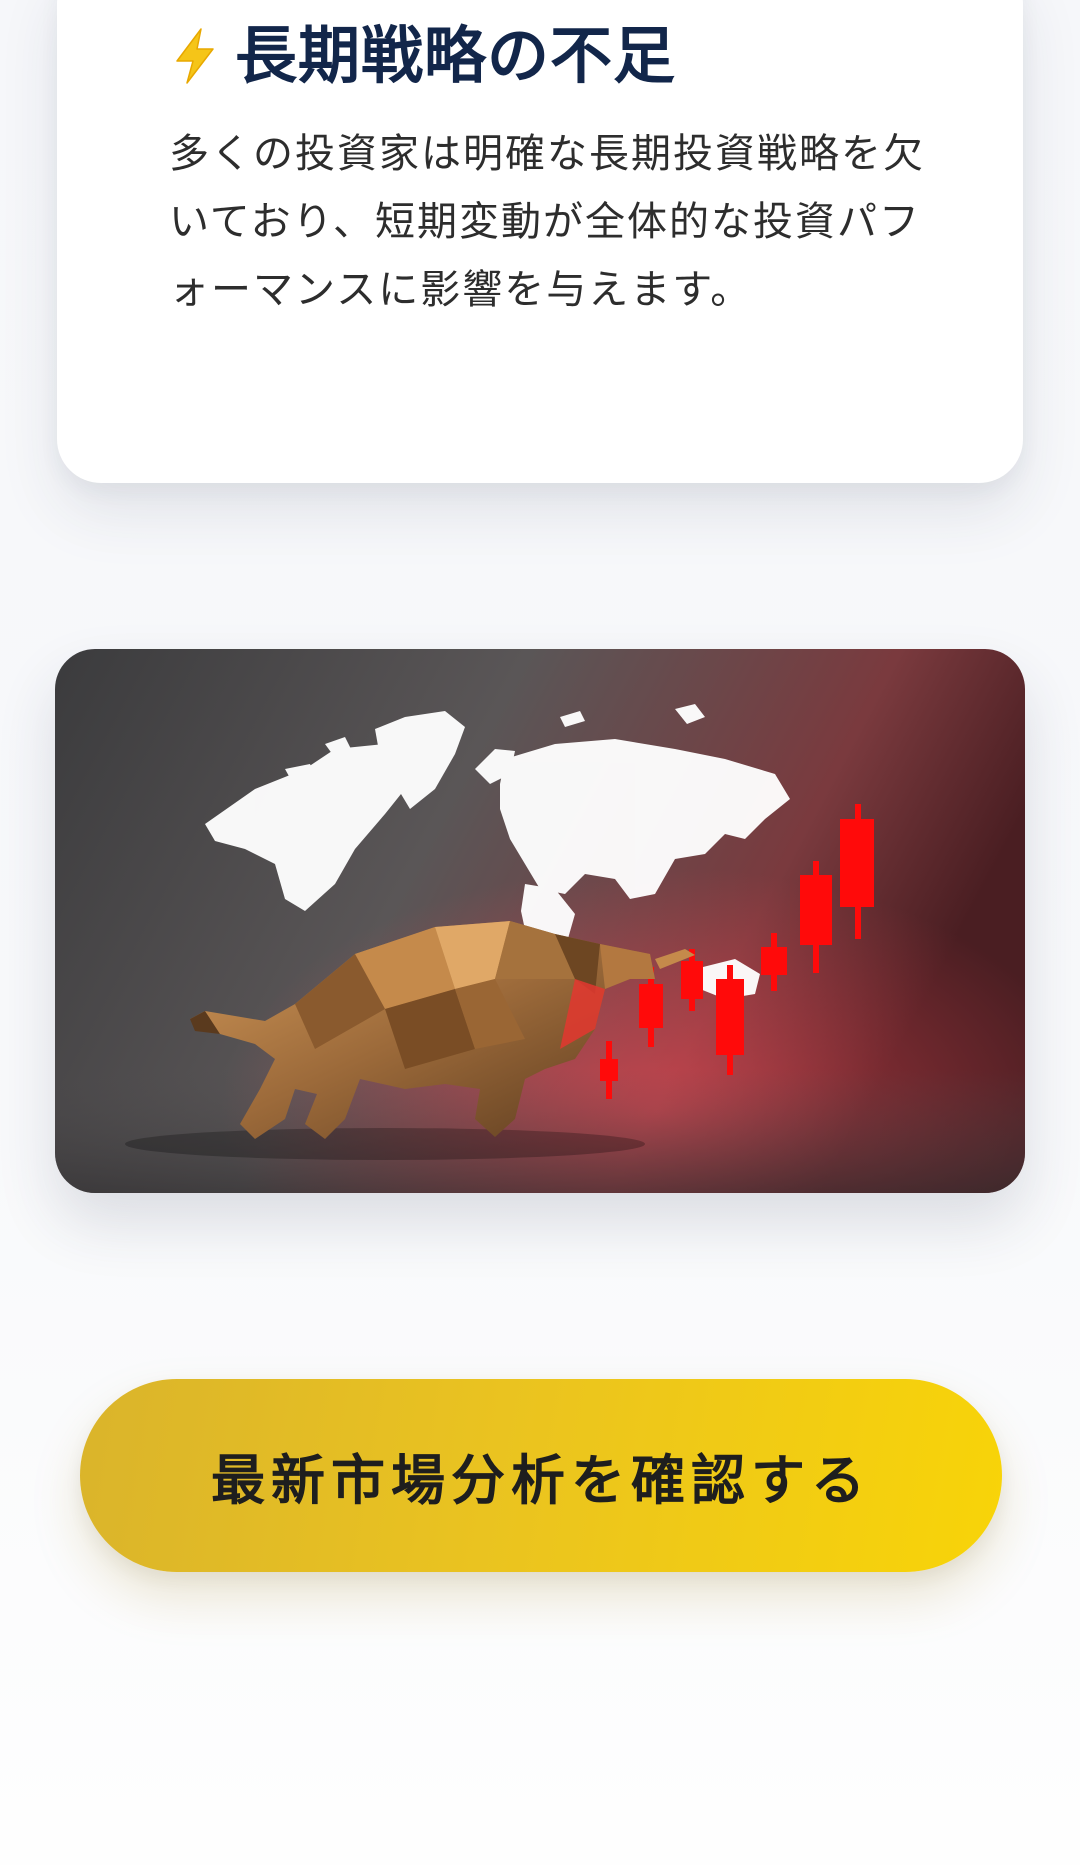 This screenshot has height=1865, width=1080. What do you see at coordinates (195, 56) in the screenshot?
I see `lightning-bolt-icon` at bounding box center [195, 56].